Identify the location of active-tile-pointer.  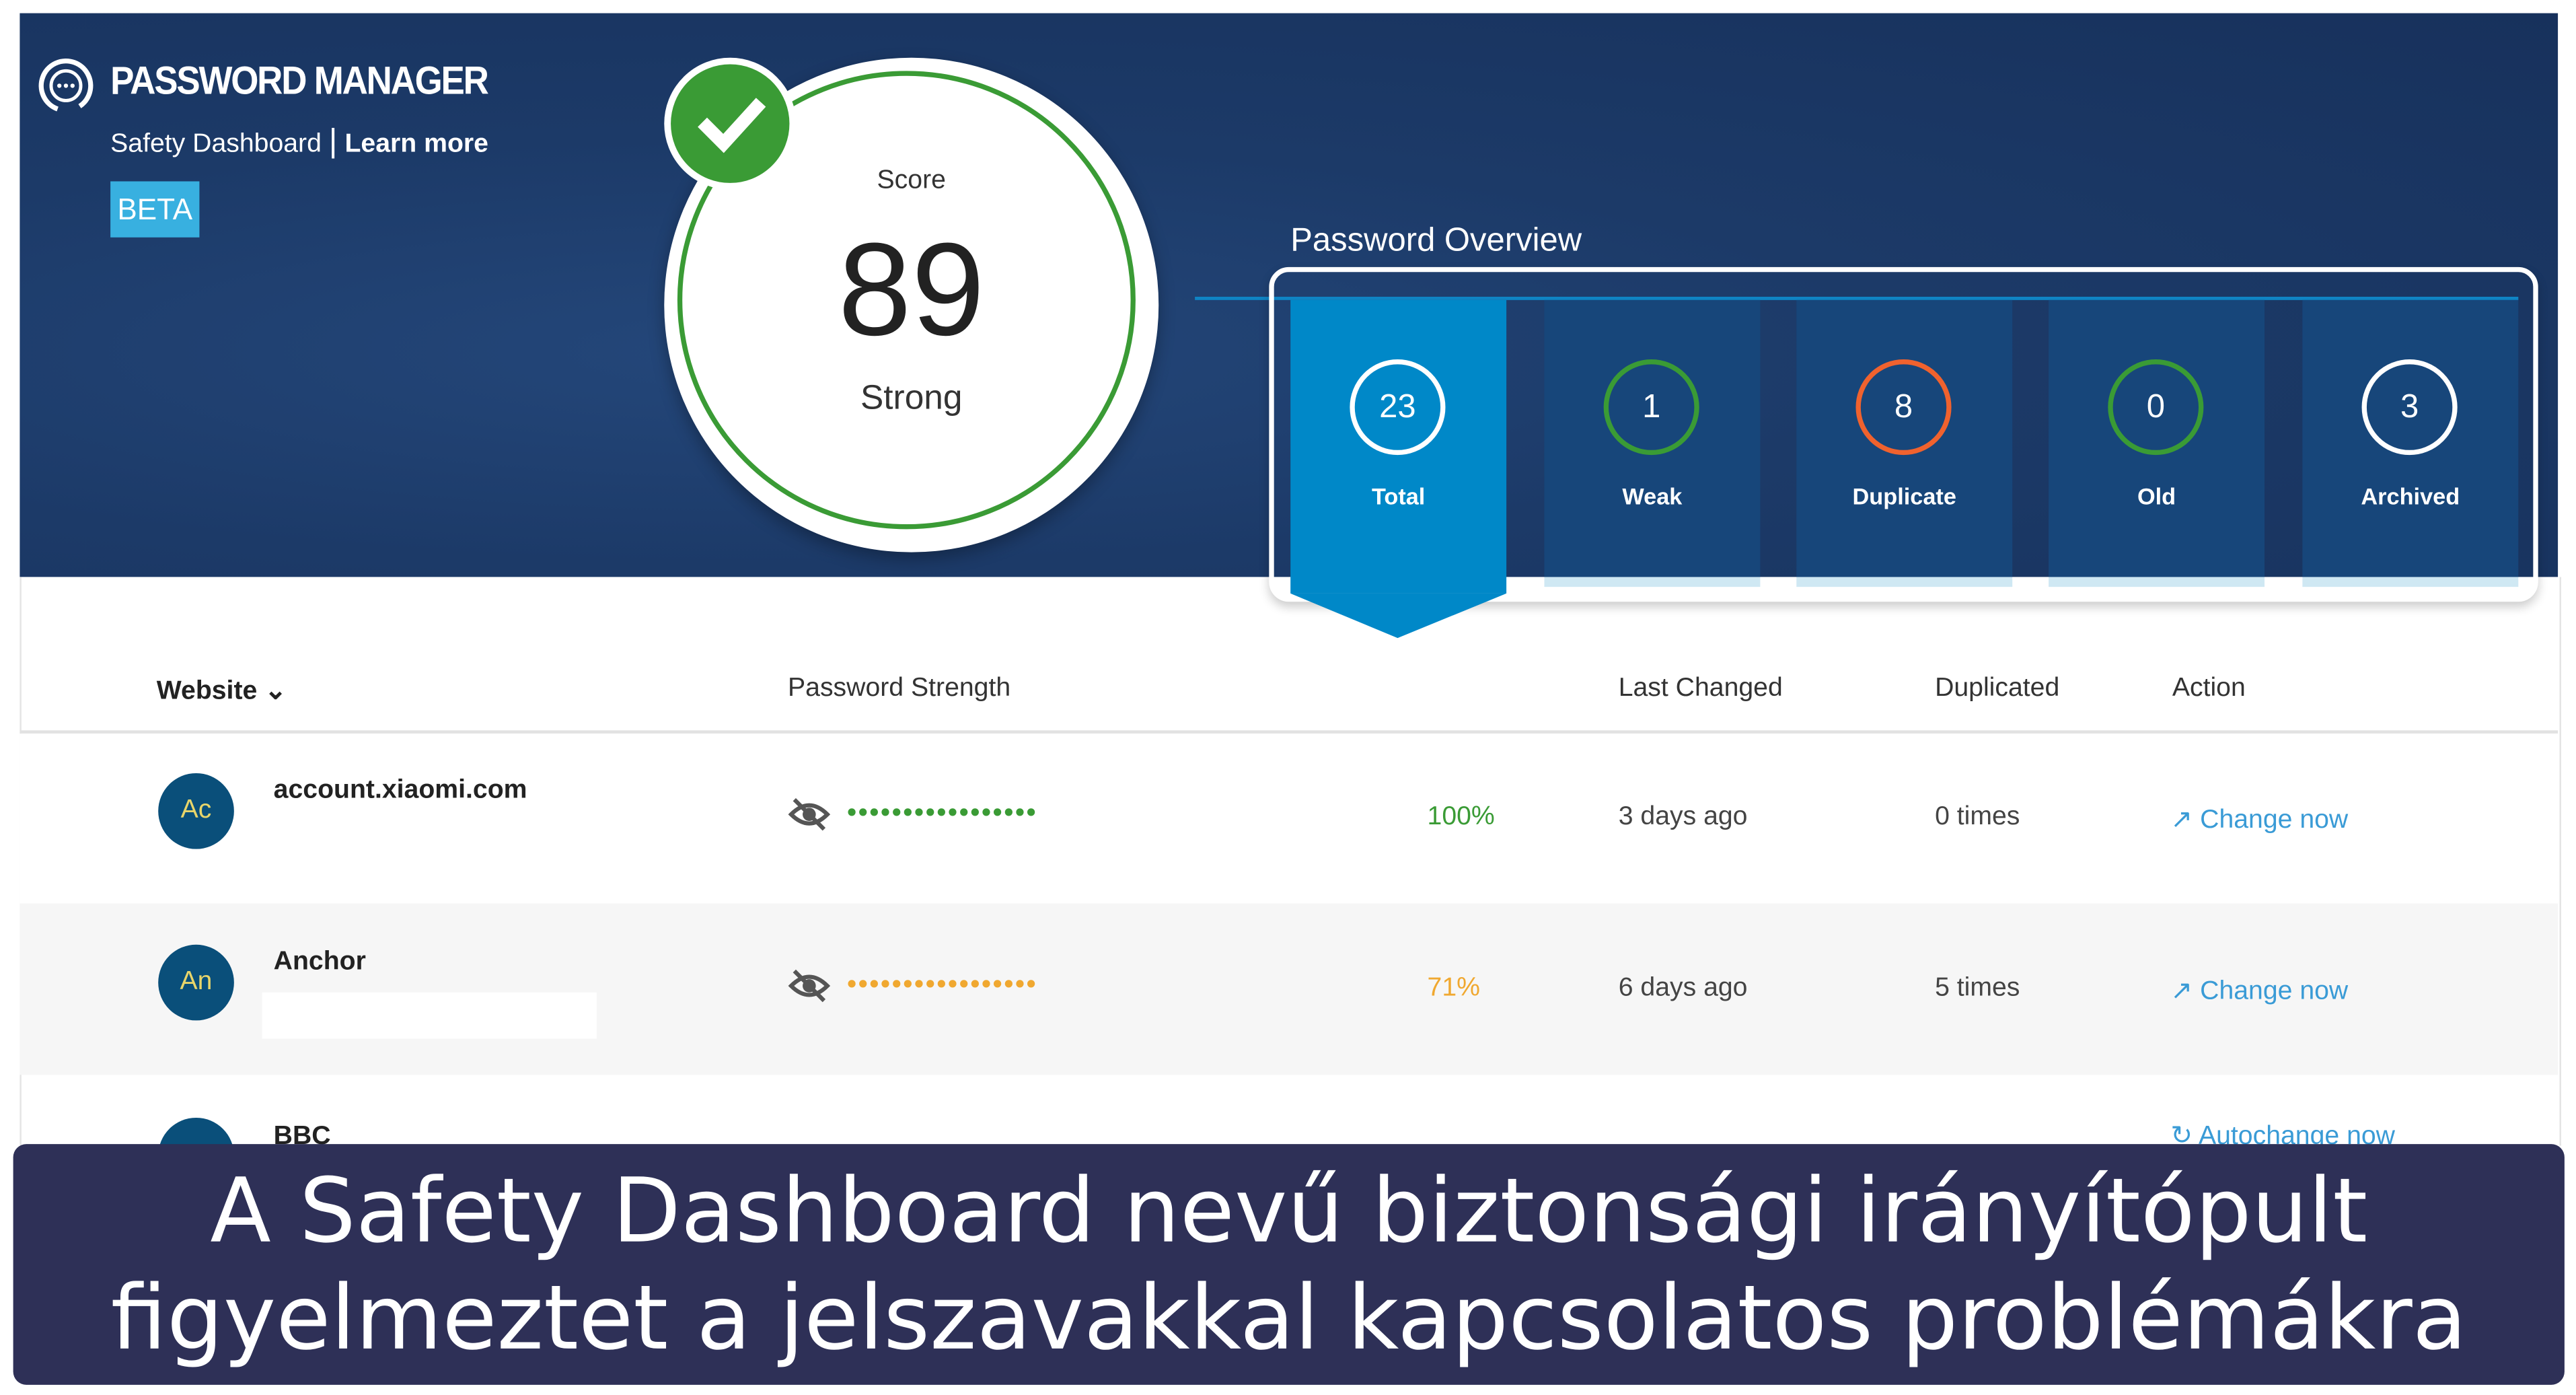
(1398, 616).